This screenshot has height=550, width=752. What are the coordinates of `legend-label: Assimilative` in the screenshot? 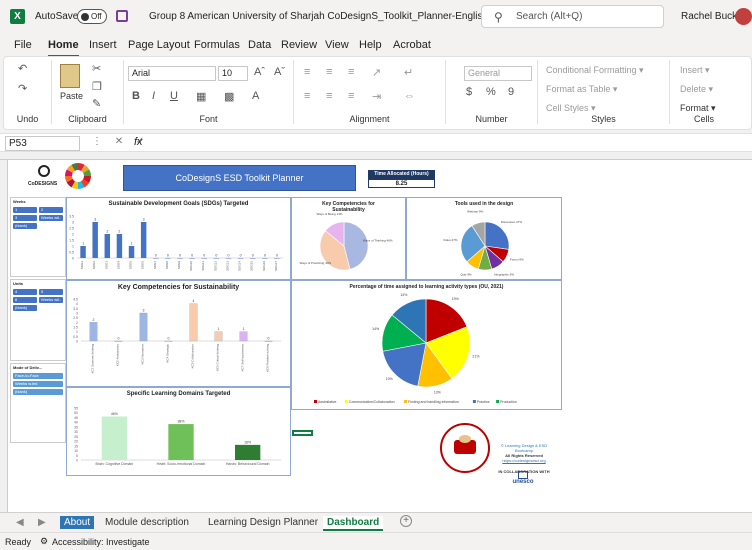 It's located at (327, 402).